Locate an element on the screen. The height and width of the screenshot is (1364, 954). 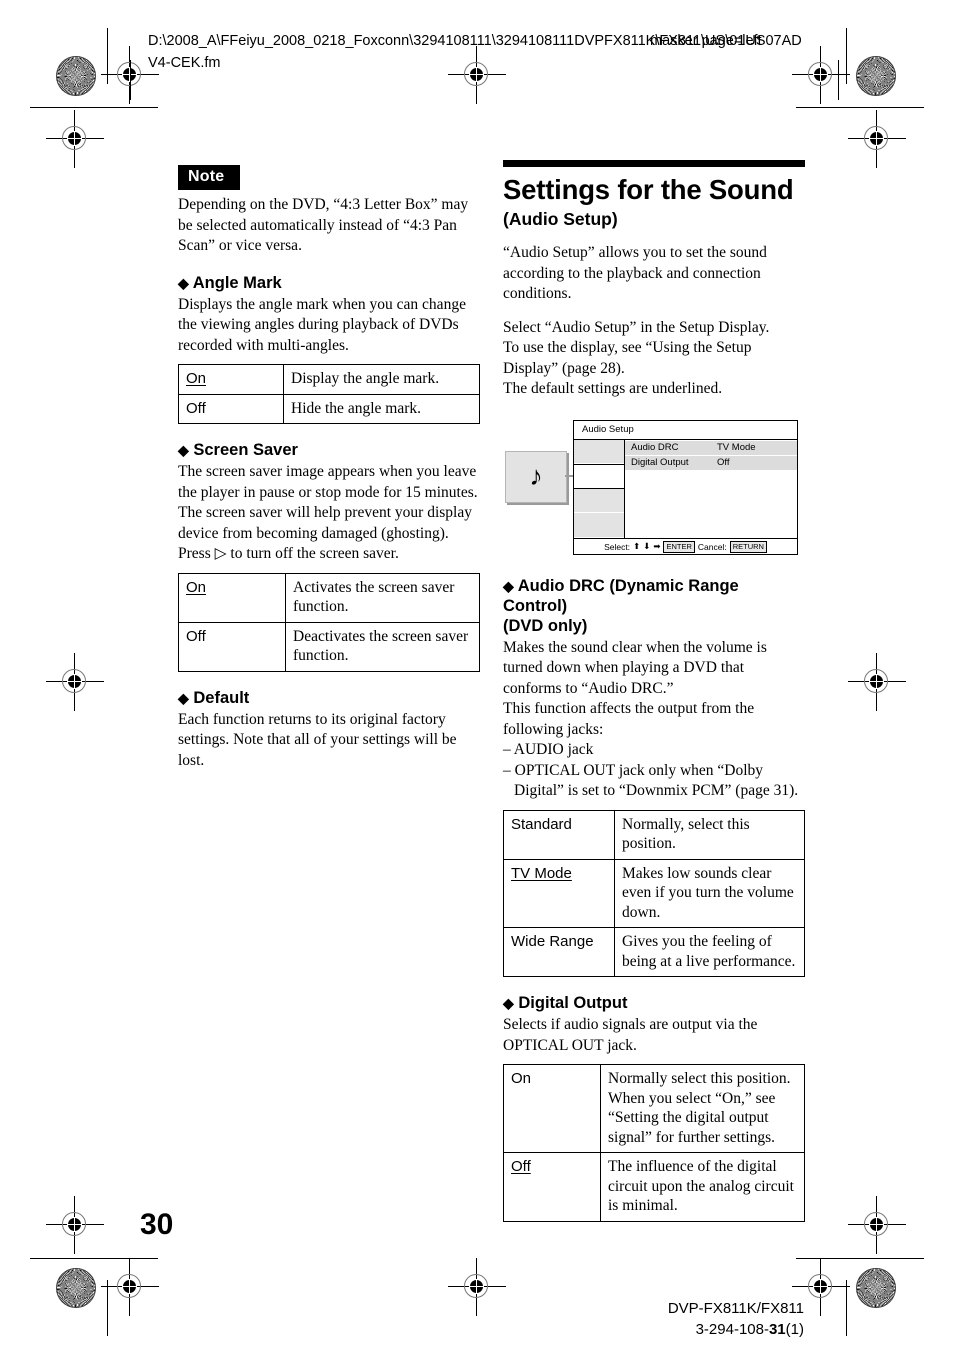
registration-target-lower-left is located at coordinates (75, 1225).